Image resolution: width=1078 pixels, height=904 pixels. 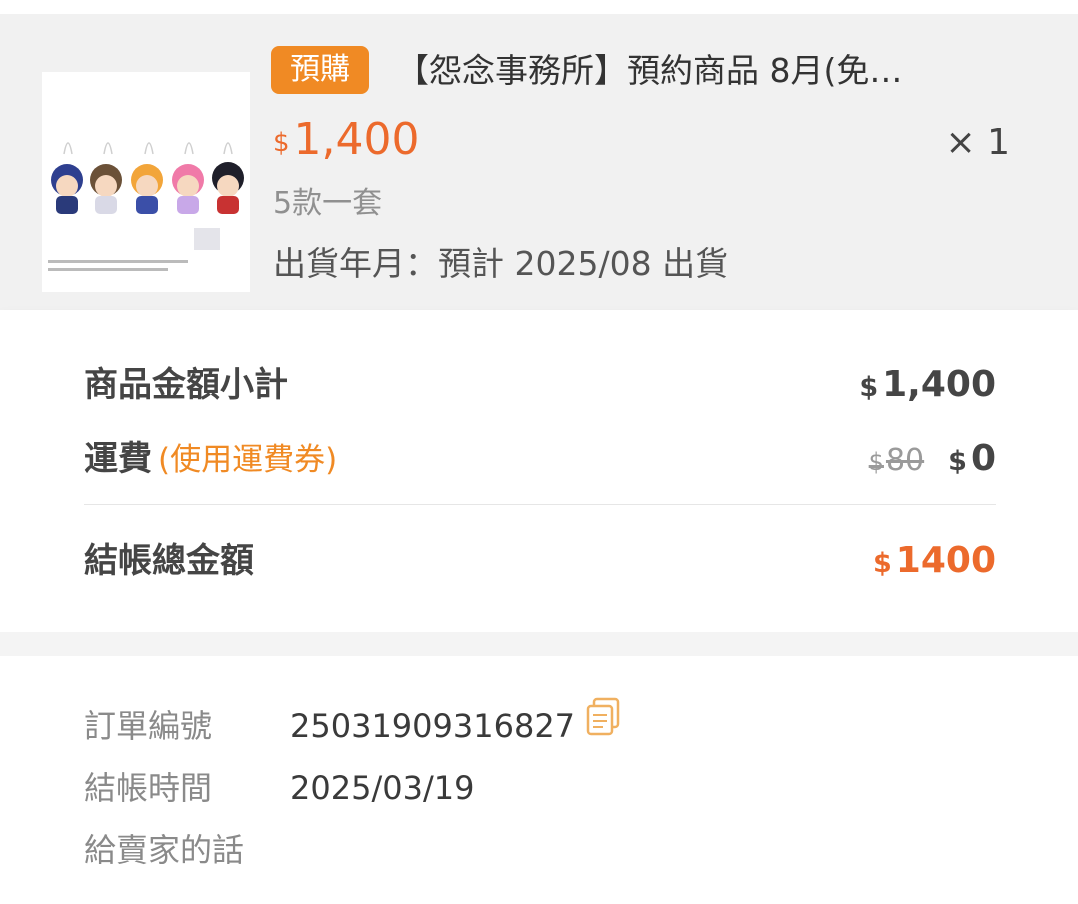 I want to click on subtotal-value: $1,400, so click(x=927, y=386).